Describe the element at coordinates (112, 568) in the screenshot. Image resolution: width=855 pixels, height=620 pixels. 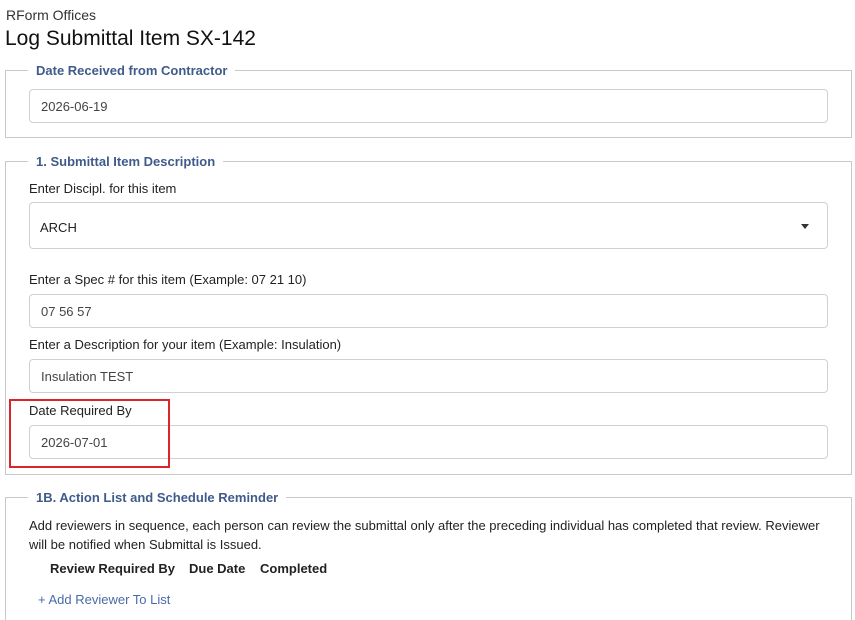
I see `column-header-review-required-by: Review Required By` at that location.